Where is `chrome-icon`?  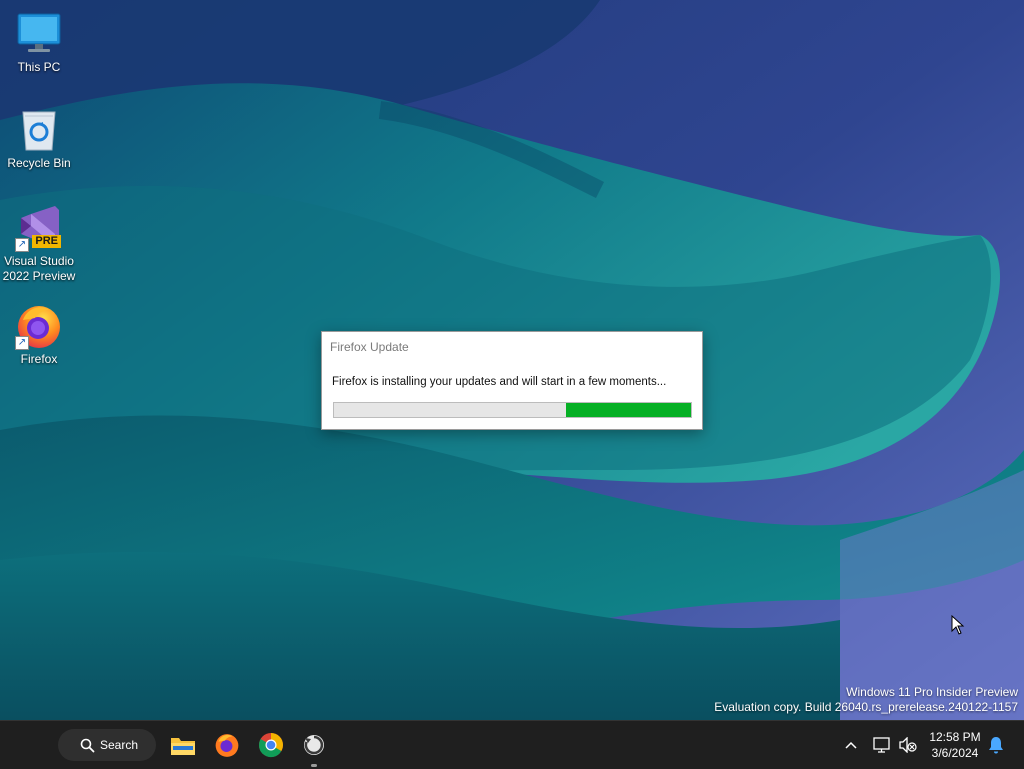 chrome-icon is located at coordinates (270, 745).